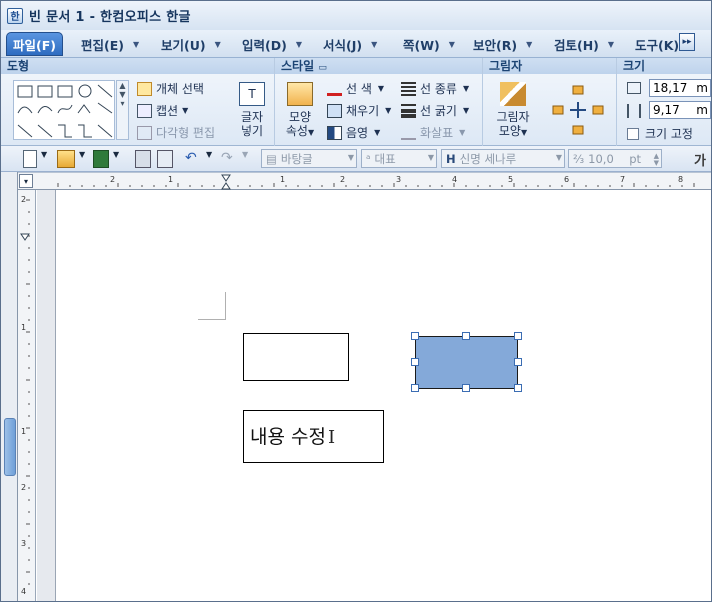 The height and width of the screenshot is (602, 712). Describe the element at coordinates (687, 42) in the screenshot. I see `more-tabs-icon: ▸▸` at that location.